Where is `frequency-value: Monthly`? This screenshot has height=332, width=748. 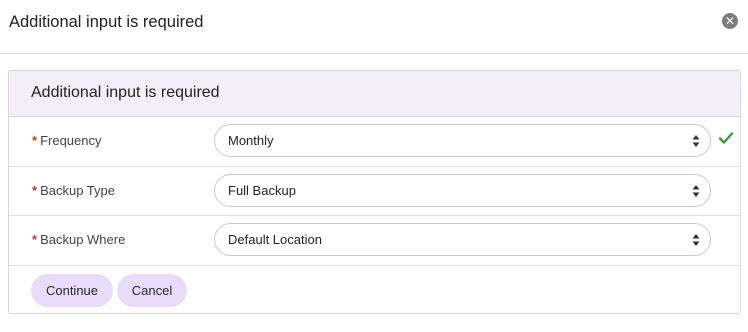
frequency-value: Monthly is located at coordinates (251, 140).